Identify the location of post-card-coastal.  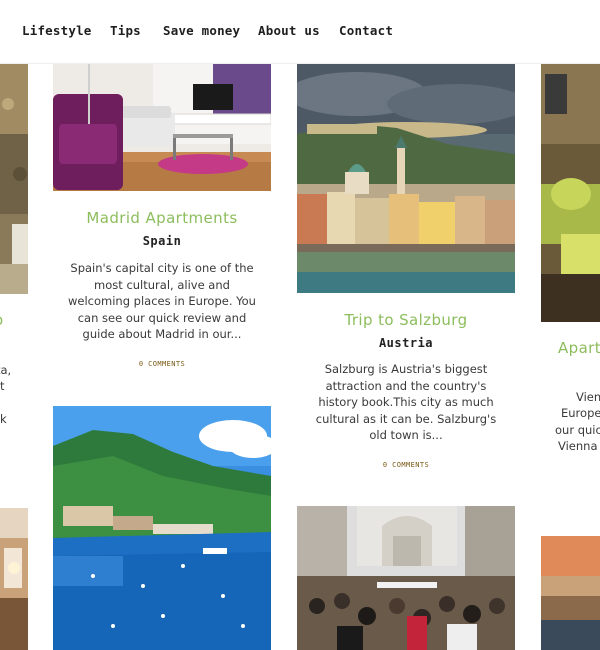
(162, 528).